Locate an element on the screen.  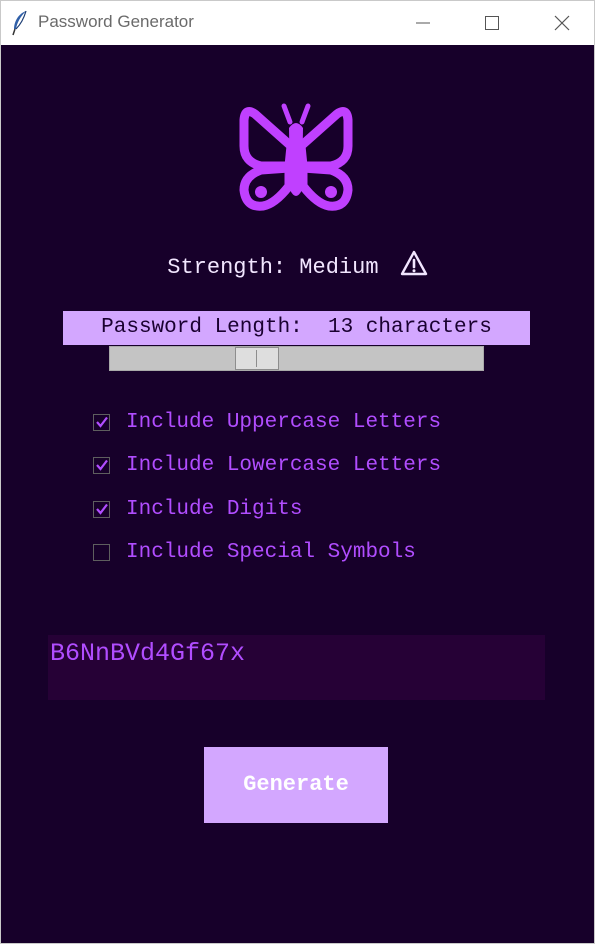
symbols-label: Include Special Symbols is located at coordinates (271, 552).